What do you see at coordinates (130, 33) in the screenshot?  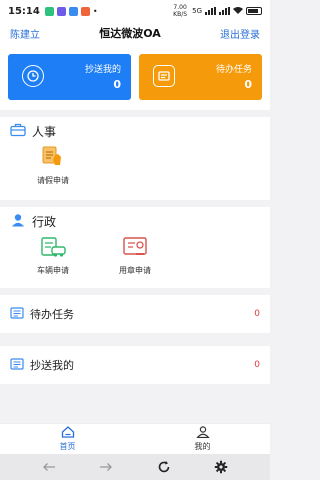 I see `page-title: 恒达微波OA` at bounding box center [130, 33].